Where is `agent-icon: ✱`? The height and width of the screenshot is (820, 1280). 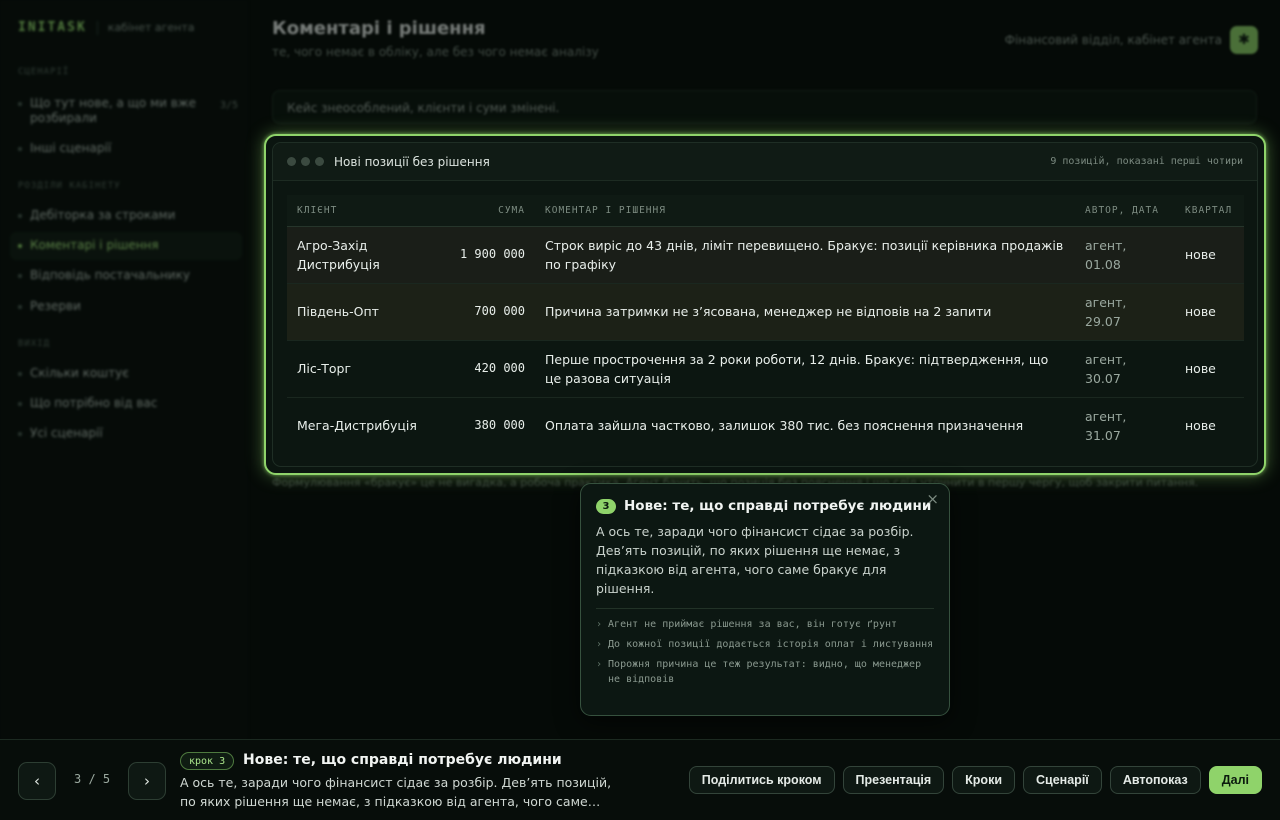 agent-icon: ✱ is located at coordinates (1244, 40).